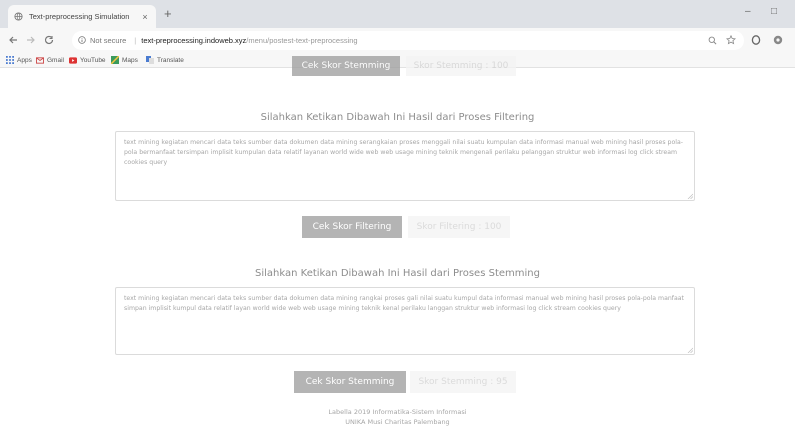 The image size is (795, 428). Describe the element at coordinates (73, 60) in the screenshot. I see `youtube-icon` at that location.